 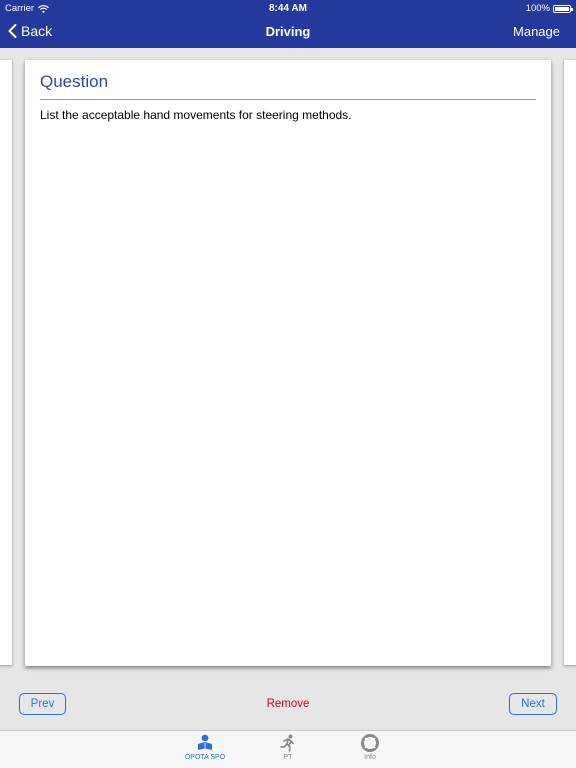 I want to click on next-card-edge, so click(x=570, y=362).